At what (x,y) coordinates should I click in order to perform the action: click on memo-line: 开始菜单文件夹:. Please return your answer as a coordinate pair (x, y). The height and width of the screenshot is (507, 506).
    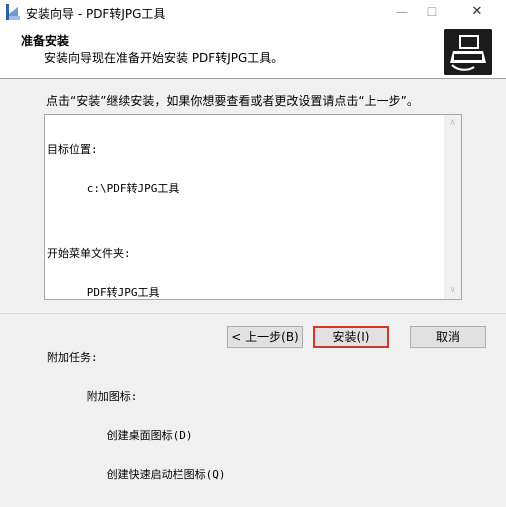
    Looking at the image, I should click on (89, 253).